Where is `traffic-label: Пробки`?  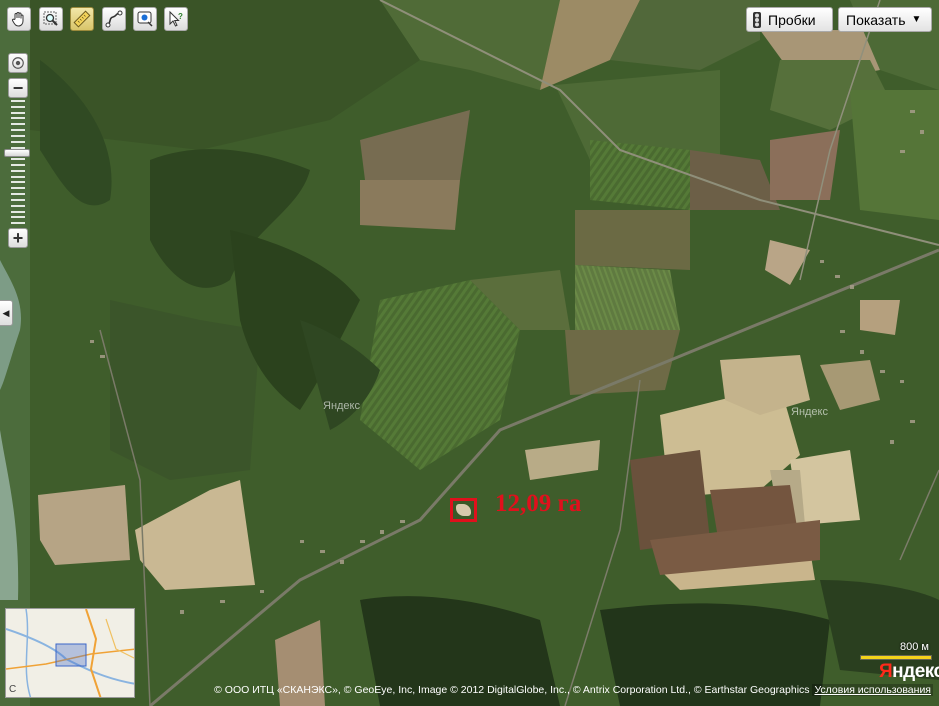
traffic-label: Пробки is located at coordinates (792, 19).